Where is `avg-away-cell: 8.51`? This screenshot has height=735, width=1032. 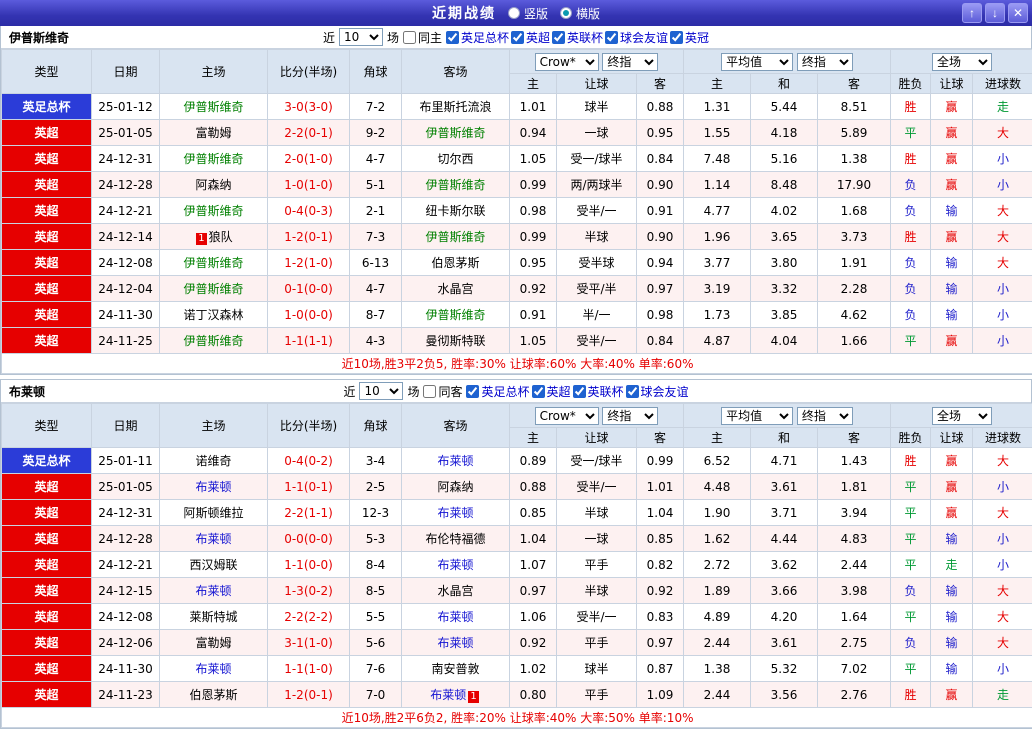 avg-away-cell: 8.51 is located at coordinates (854, 106).